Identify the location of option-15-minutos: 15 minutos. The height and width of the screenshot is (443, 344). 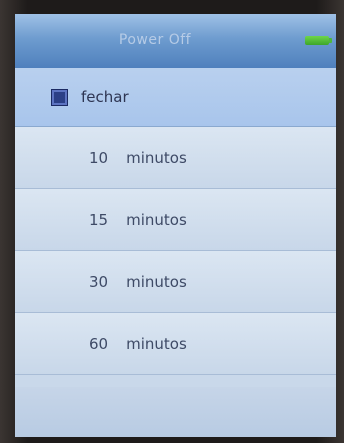
(175, 220).